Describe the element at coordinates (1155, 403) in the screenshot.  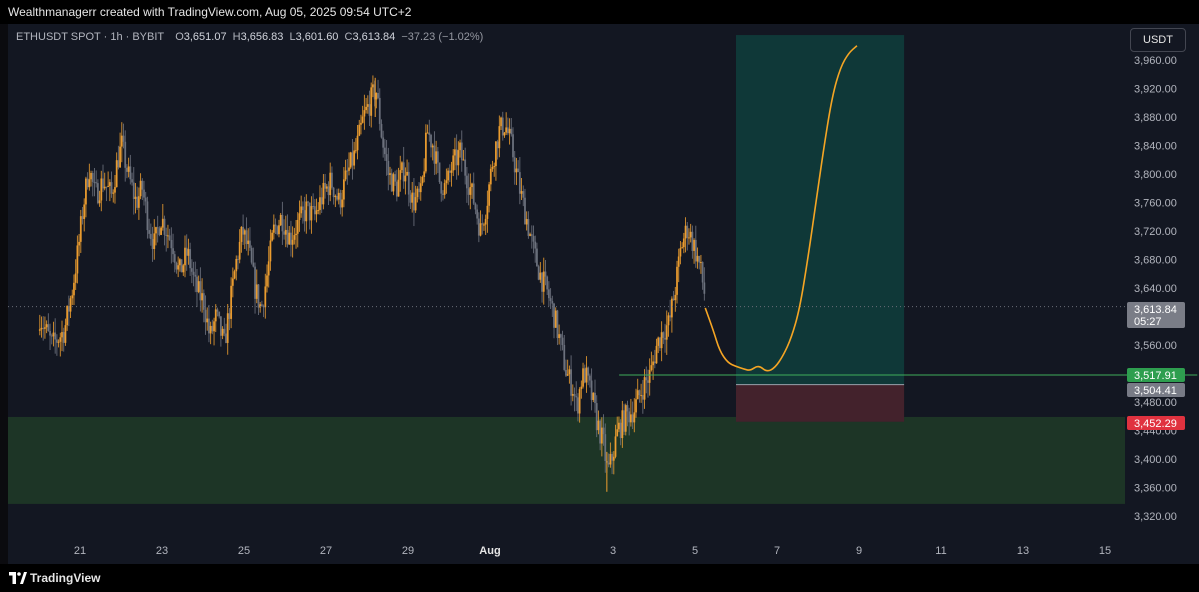
I see `y-tick-label: 3,480.00` at that location.